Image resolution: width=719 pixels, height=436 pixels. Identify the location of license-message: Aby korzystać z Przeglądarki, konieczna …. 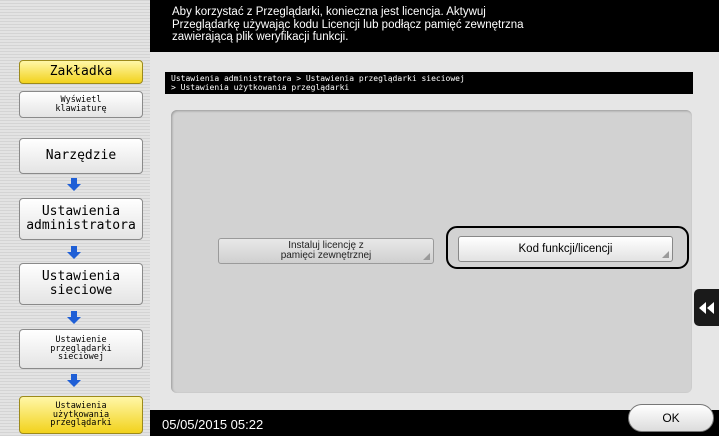
(348, 24).